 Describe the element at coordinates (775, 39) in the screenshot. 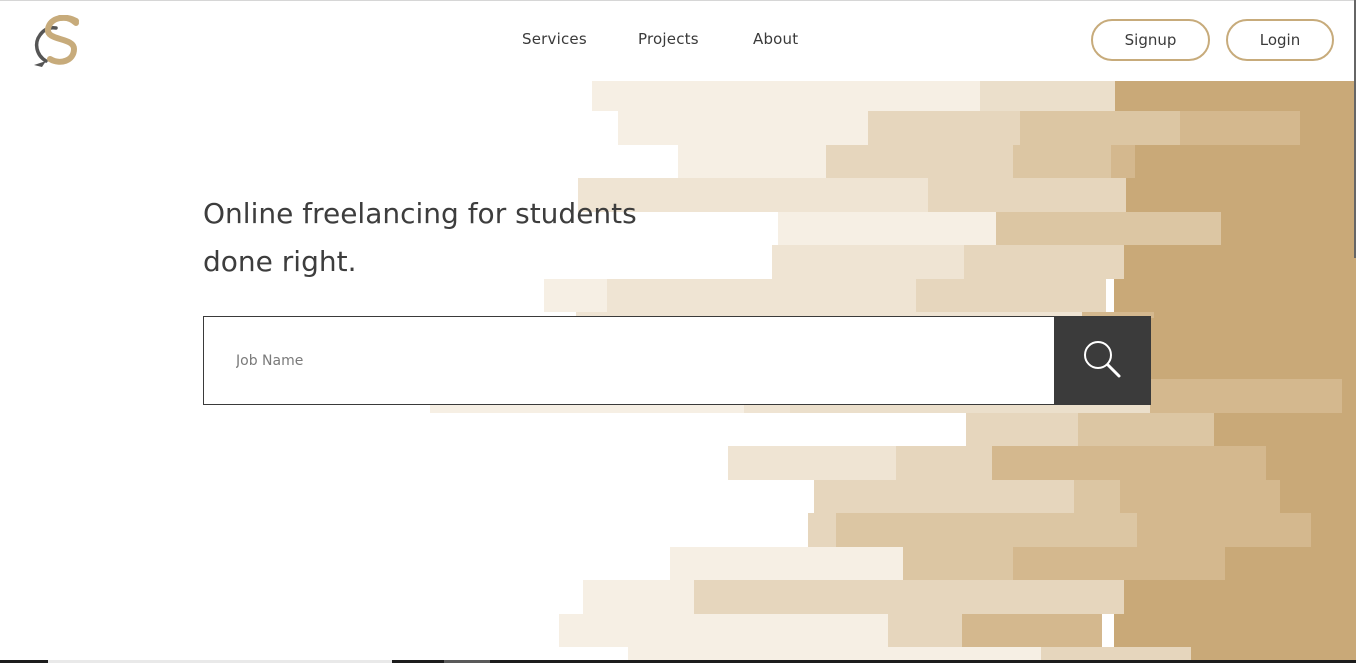

I see `nav-about: About` at that location.